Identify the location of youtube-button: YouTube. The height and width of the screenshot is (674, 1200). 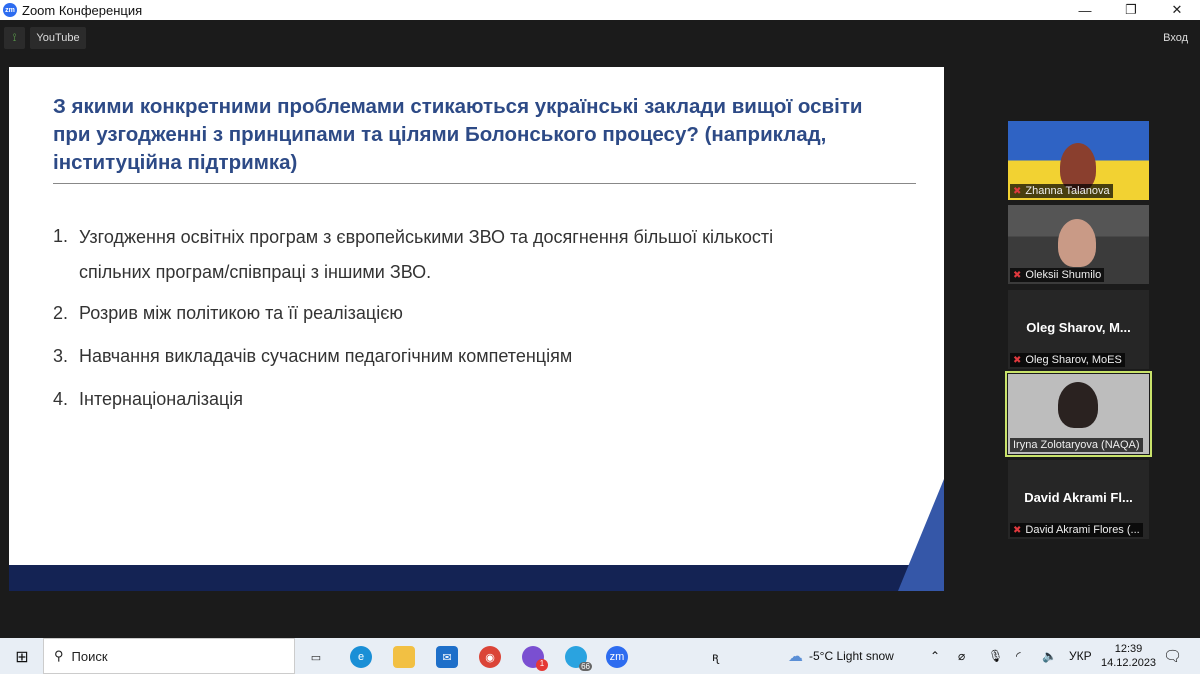
(58, 38).